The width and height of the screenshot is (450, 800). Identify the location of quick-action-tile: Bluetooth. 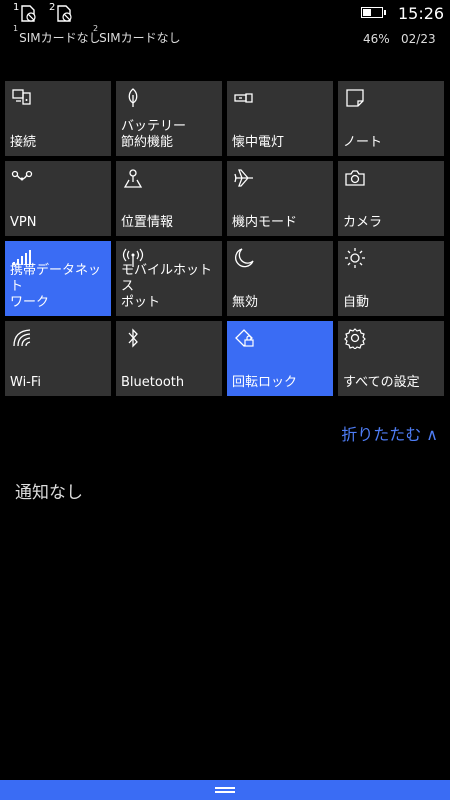
(169, 358).